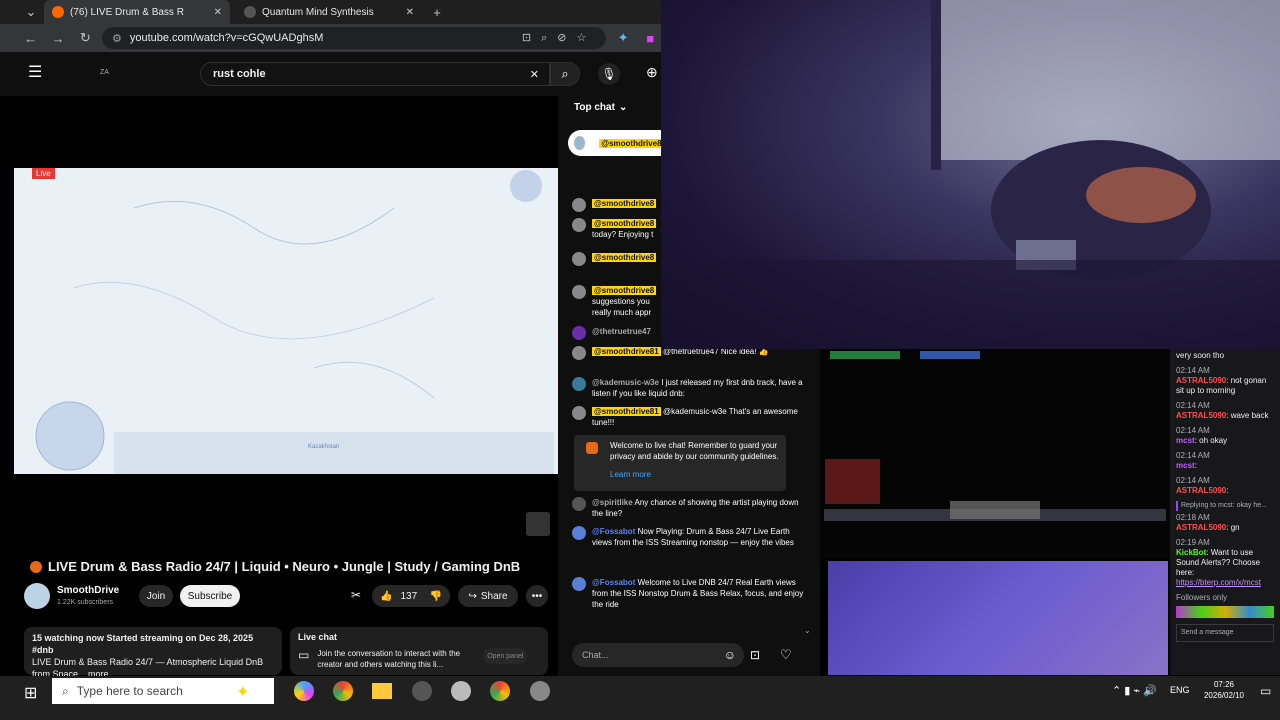  Describe the element at coordinates (329, 12) in the screenshot. I see `tab-quantum: Quantum Mind Synthesis ✕` at that location.